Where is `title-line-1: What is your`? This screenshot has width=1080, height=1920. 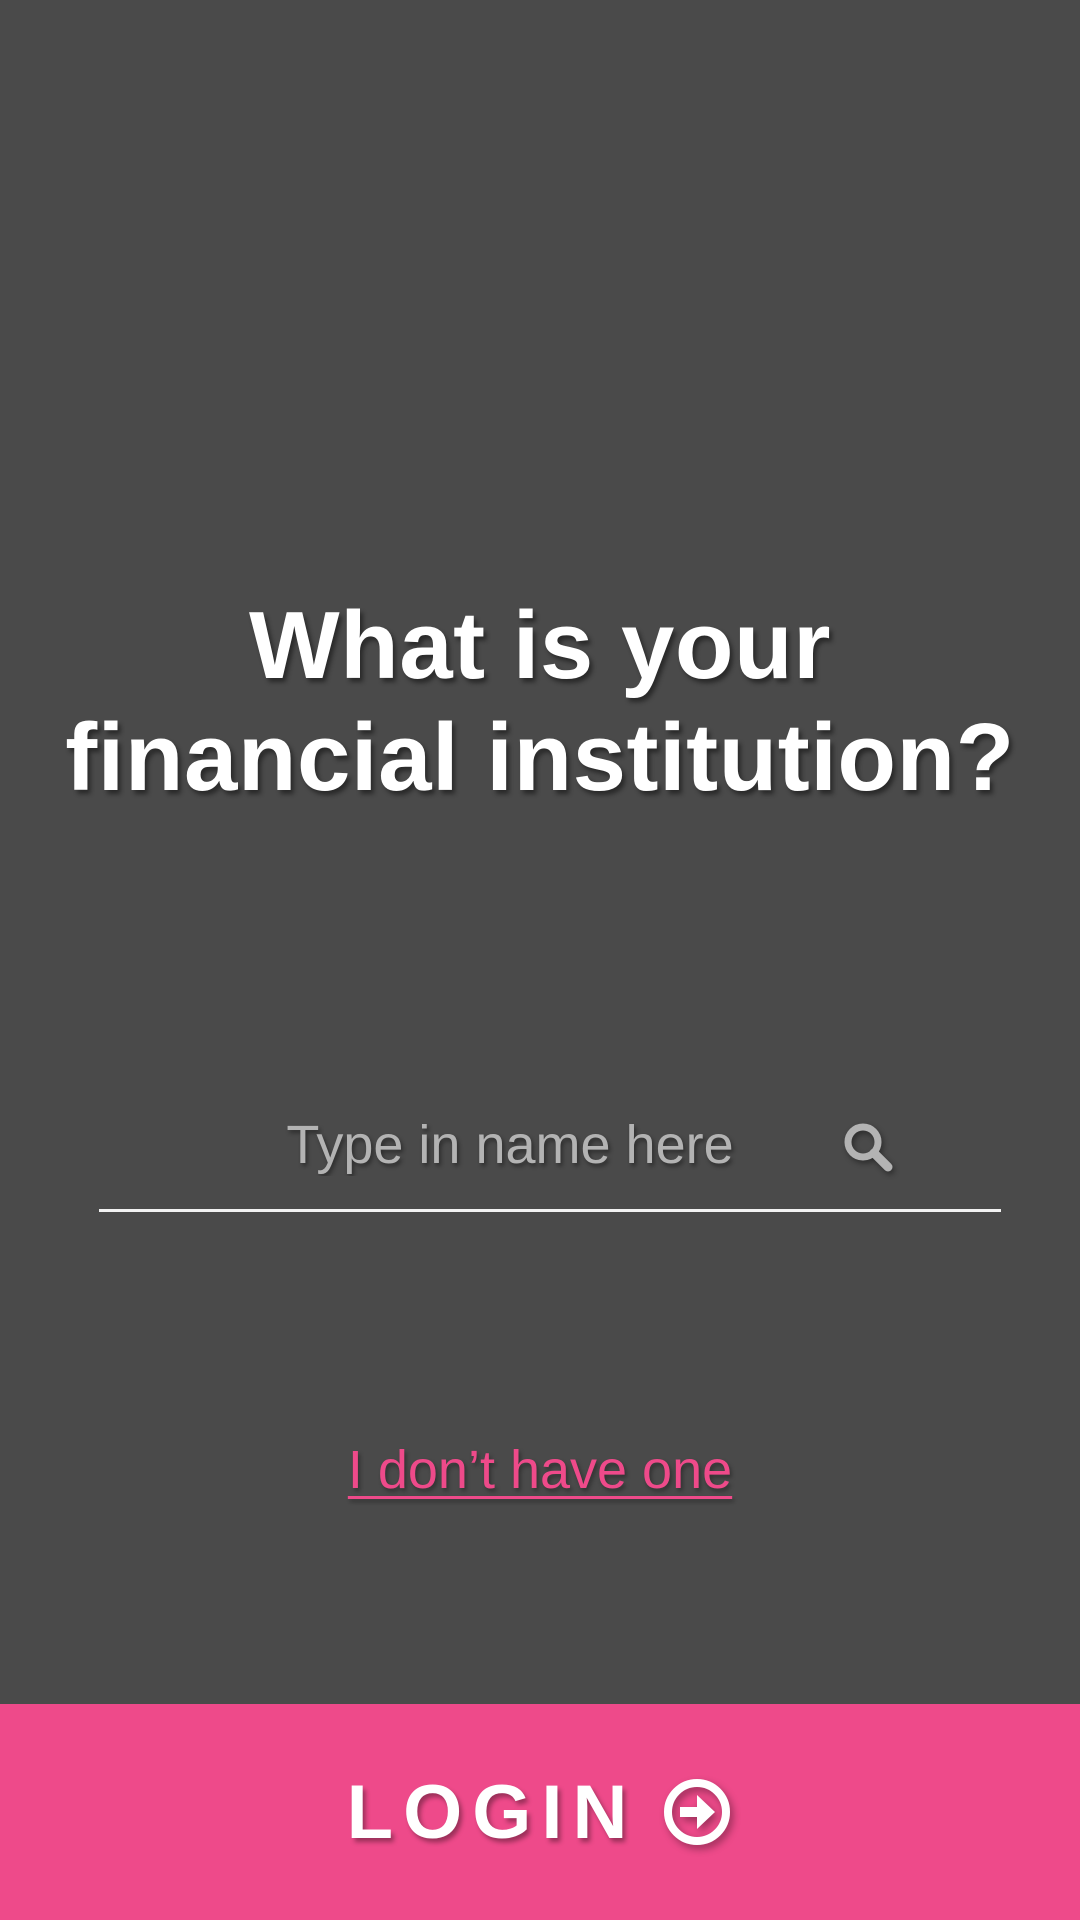
title-line-1: What is your is located at coordinates (540, 645).